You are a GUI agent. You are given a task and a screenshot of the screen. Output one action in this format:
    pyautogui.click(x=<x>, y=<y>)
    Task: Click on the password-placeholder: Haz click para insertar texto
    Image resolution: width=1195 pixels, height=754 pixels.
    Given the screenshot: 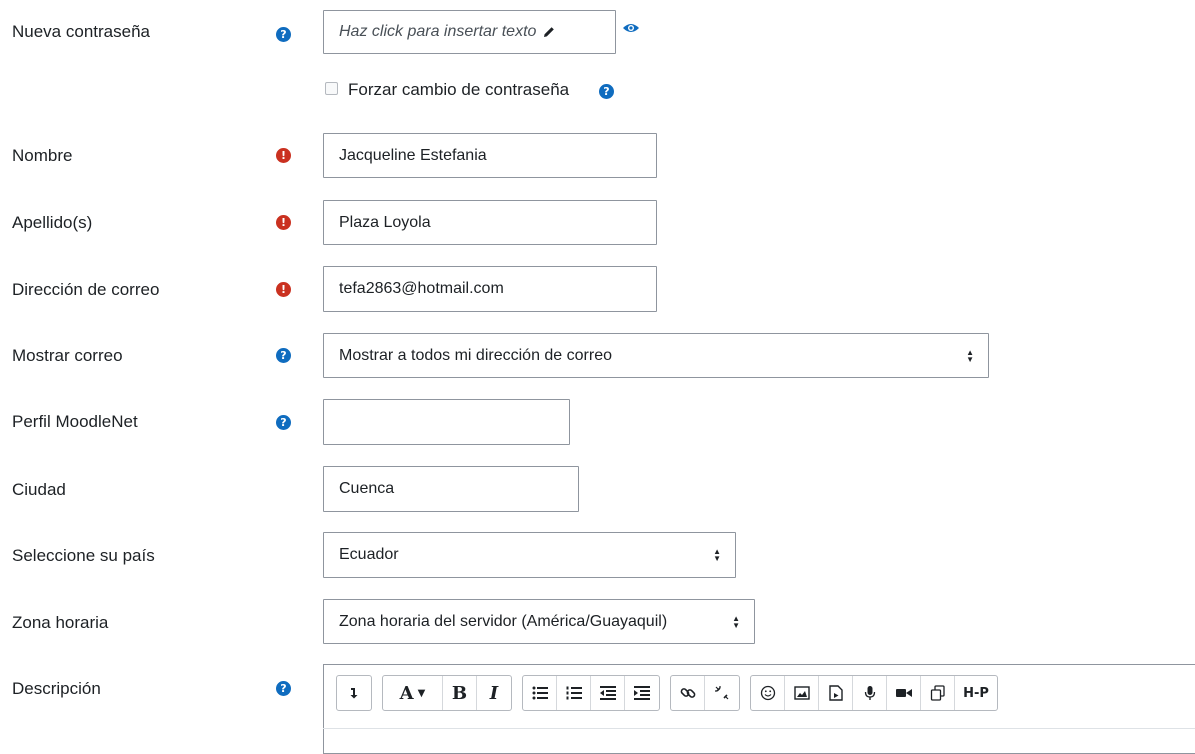 What is the action you would take?
    pyautogui.click(x=438, y=31)
    